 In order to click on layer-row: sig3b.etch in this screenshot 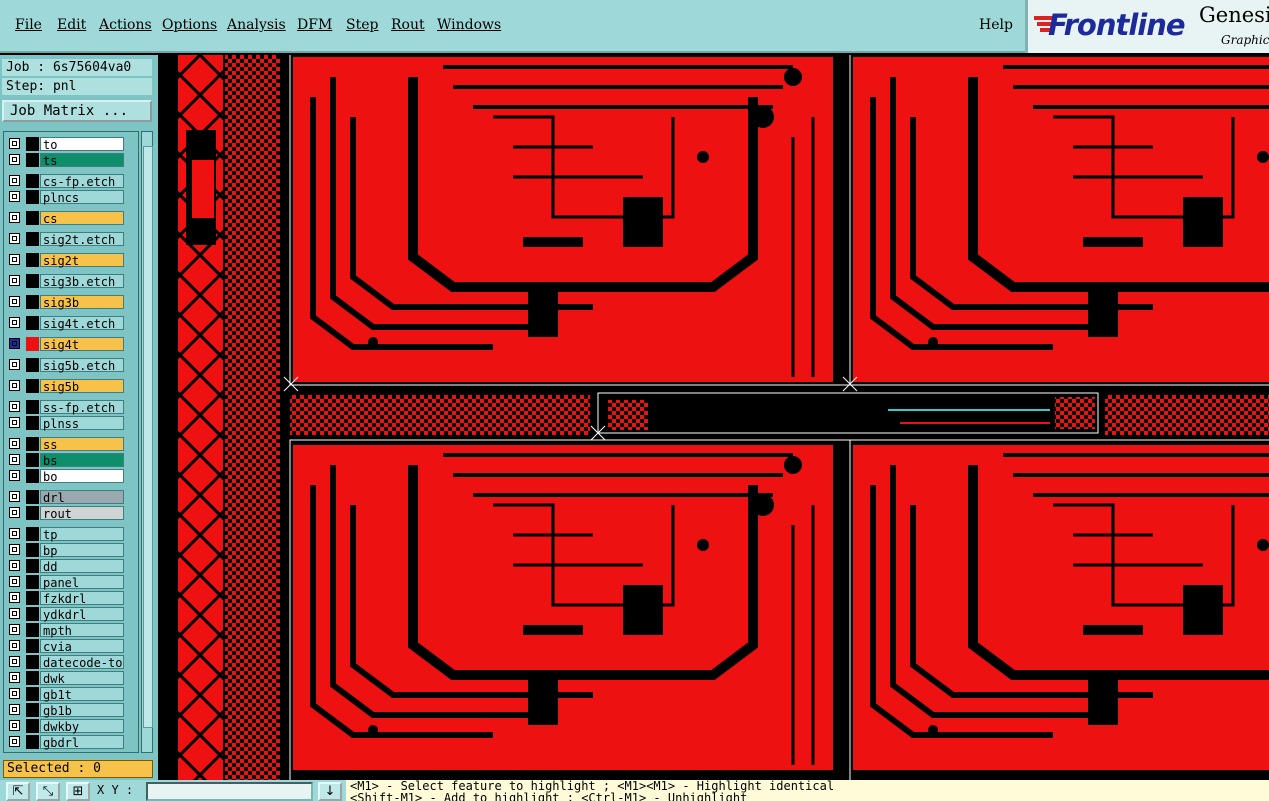, I will do `click(71, 281)`.